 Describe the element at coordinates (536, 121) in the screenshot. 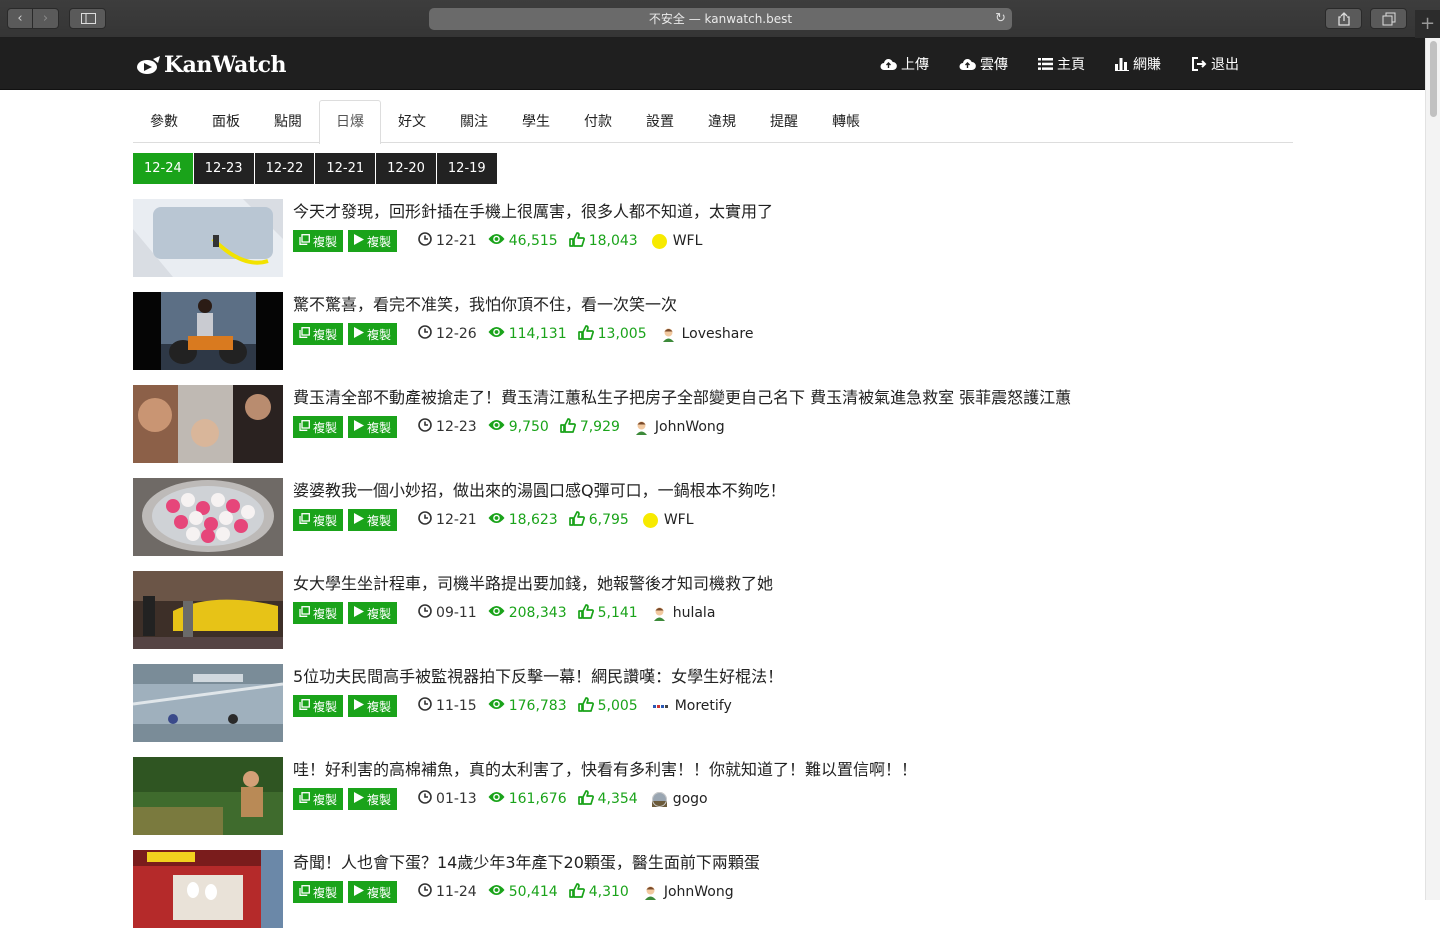

I see `tab-item: 學生` at that location.